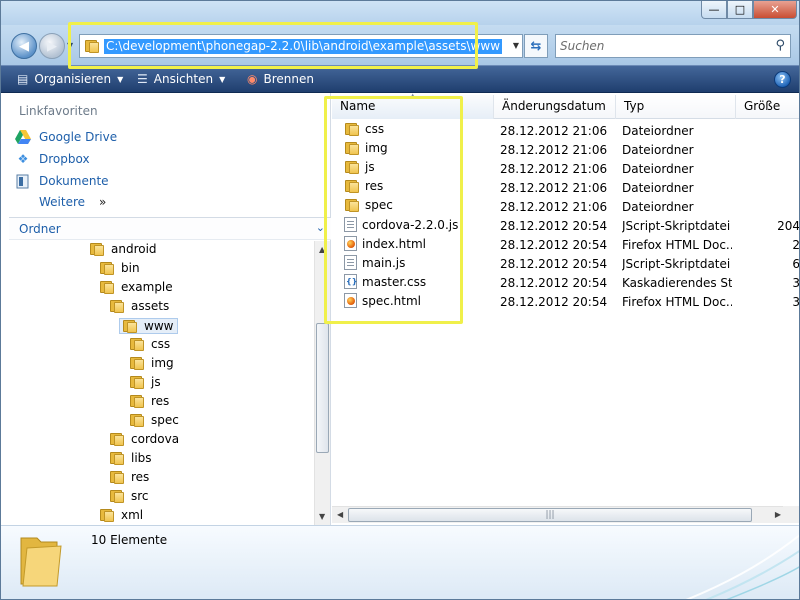  What do you see at coordinates (658, 207) in the screenshot?
I see `file-type: Dateiordner` at bounding box center [658, 207].